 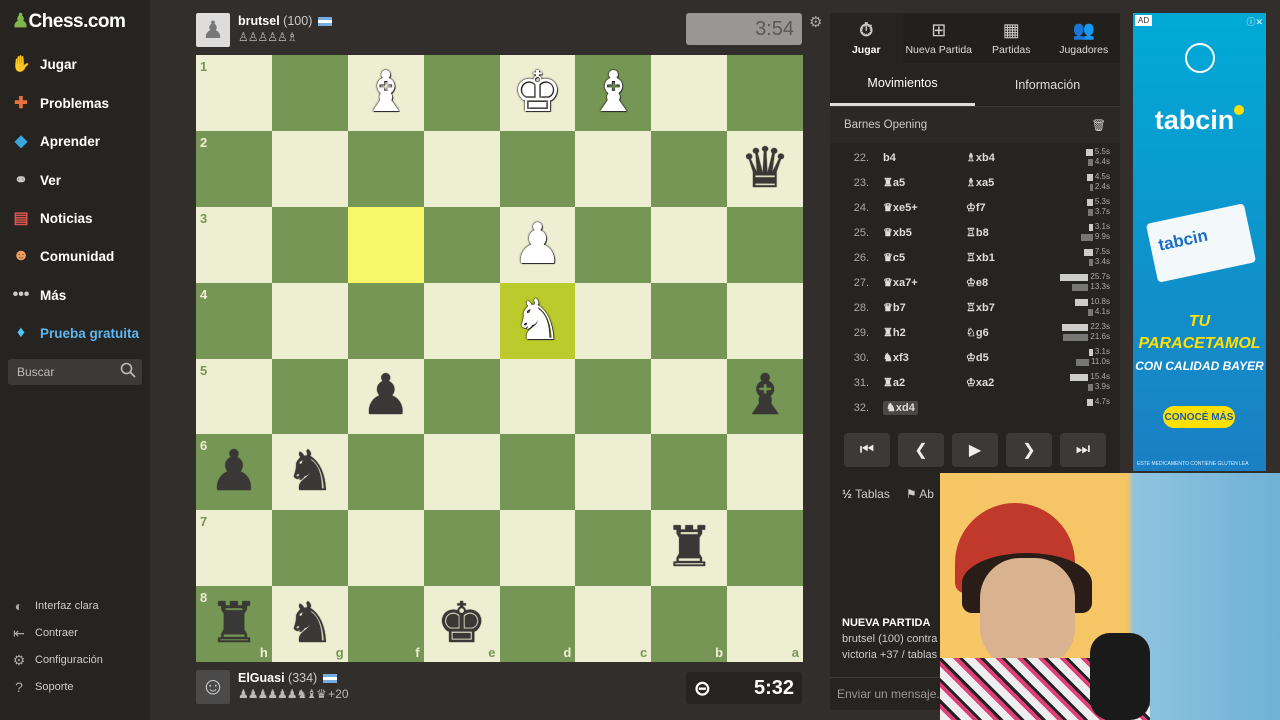 I want to click on square-c8: c, so click(x=613, y=624).